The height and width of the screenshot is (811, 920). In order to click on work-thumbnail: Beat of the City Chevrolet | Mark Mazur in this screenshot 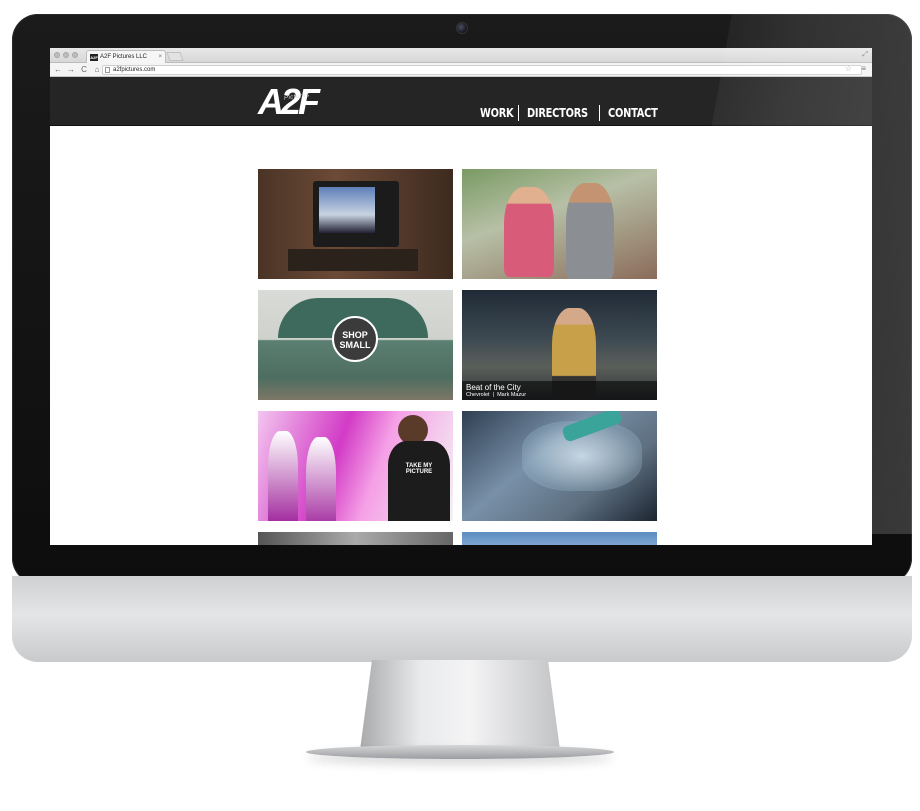, I will do `click(559, 345)`.